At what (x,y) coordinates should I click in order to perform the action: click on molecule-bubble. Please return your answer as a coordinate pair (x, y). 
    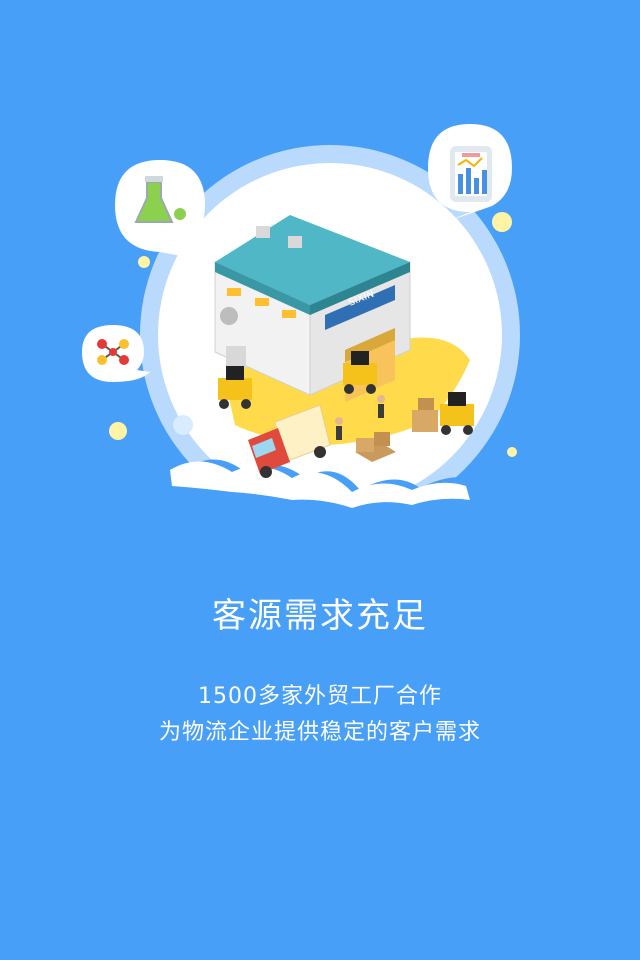
    Looking at the image, I should click on (116, 353).